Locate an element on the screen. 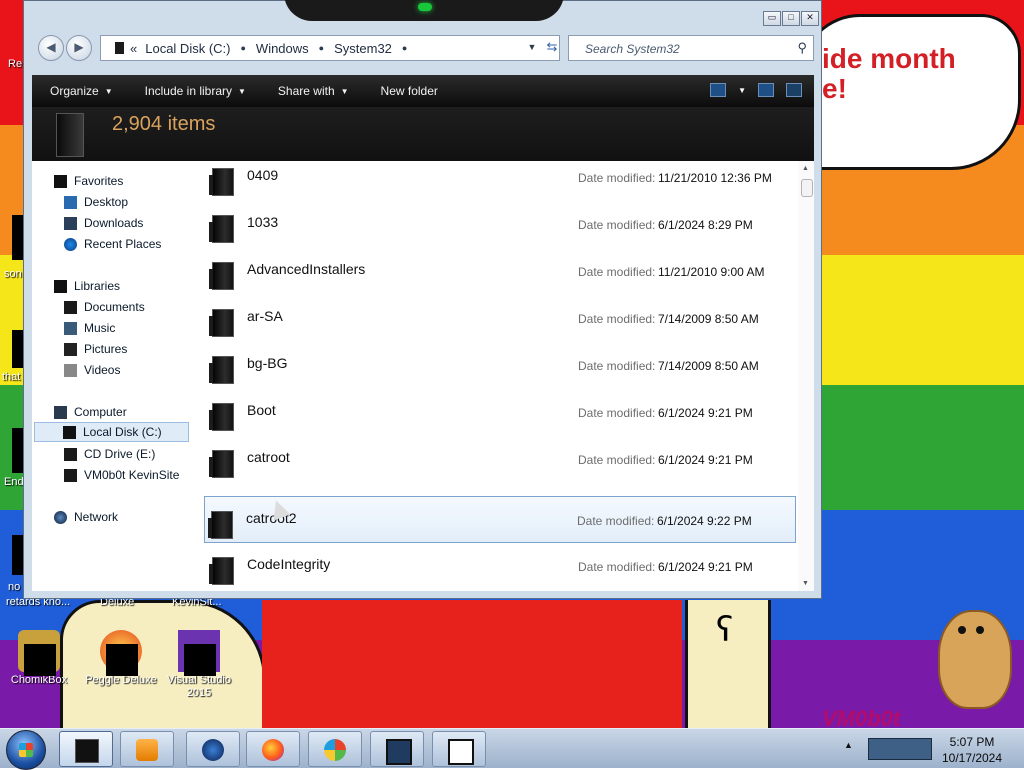 Image resolution: width=1024 pixels, height=770 pixels. desktop-label-fragment: End is located at coordinates (14, 482).